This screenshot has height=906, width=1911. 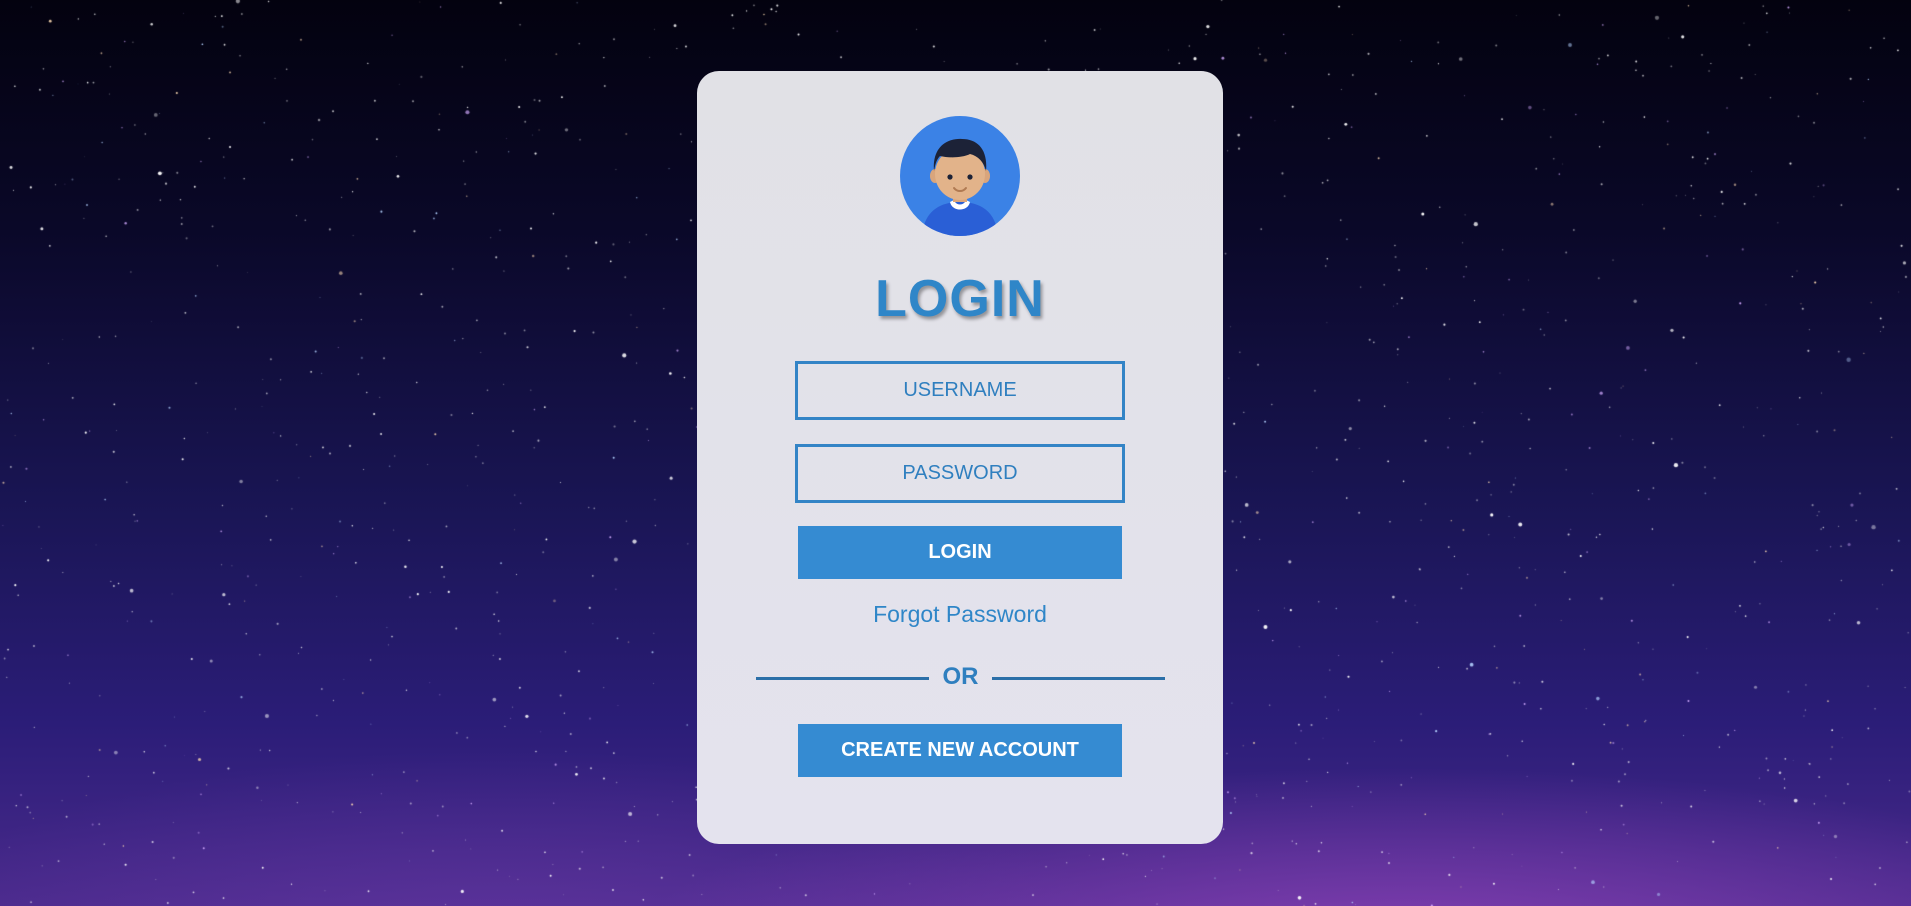 What do you see at coordinates (842, 678) in the screenshot?
I see `divider-line-left` at bounding box center [842, 678].